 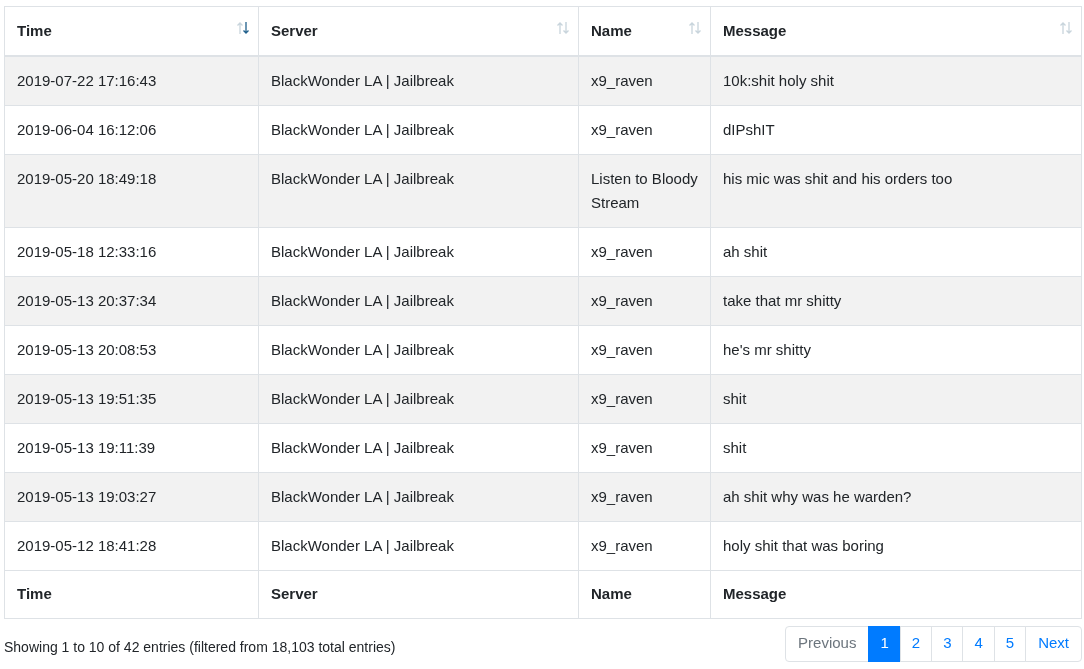 What do you see at coordinates (131, 251) in the screenshot?
I see `table-cell: 2019-05-18 12:33:16` at bounding box center [131, 251].